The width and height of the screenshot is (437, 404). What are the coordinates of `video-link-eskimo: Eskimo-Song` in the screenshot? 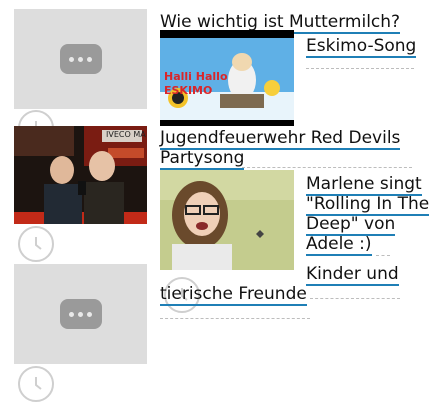 It's located at (361, 47).